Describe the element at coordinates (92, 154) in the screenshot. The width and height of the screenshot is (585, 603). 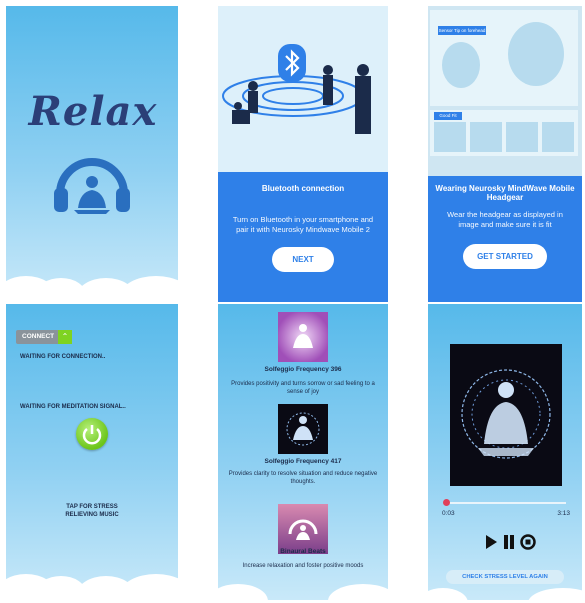
I see `splash-screen: Relax` at that location.